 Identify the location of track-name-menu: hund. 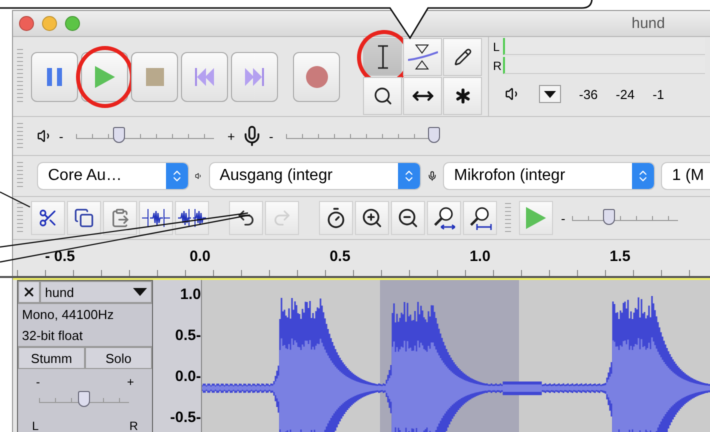
(96, 292).